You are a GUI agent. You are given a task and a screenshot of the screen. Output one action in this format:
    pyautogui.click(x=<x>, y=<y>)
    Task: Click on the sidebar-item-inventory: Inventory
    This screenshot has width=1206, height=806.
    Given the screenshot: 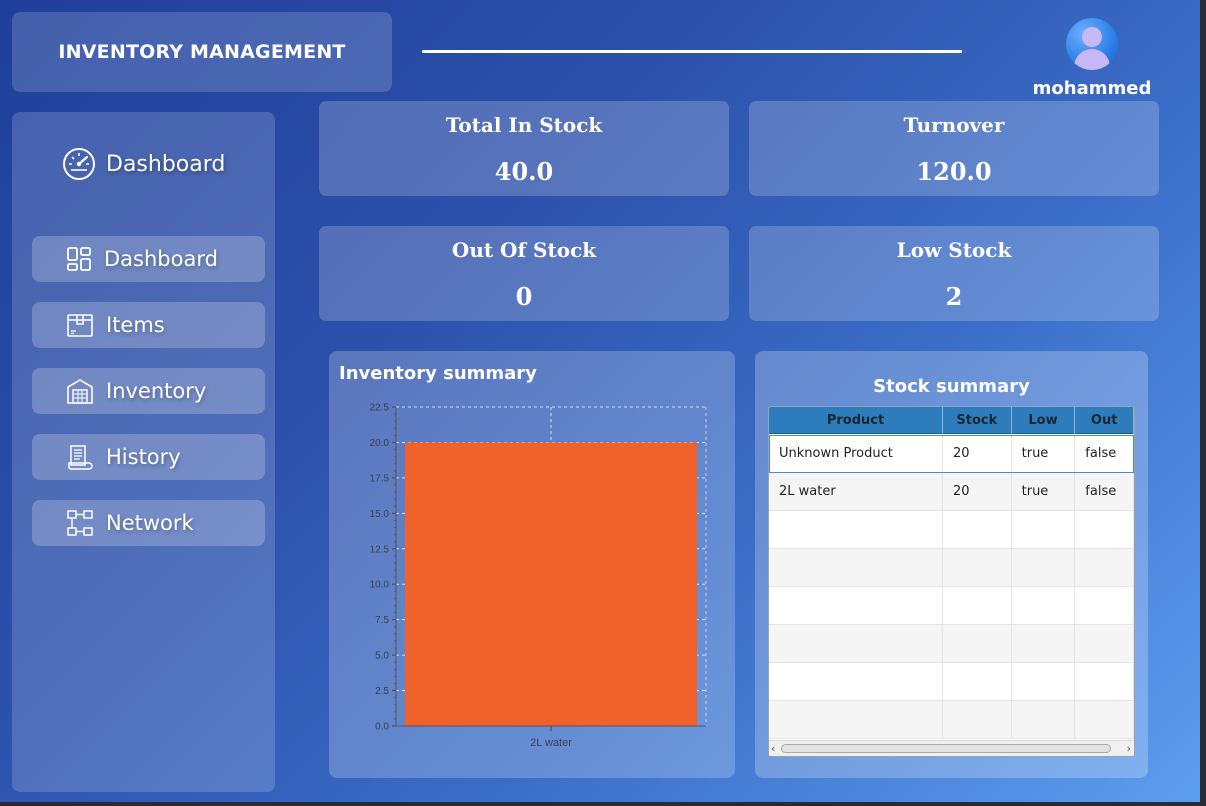 What is the action you would take?
    pyautogui.click(x=148, y=391)
    